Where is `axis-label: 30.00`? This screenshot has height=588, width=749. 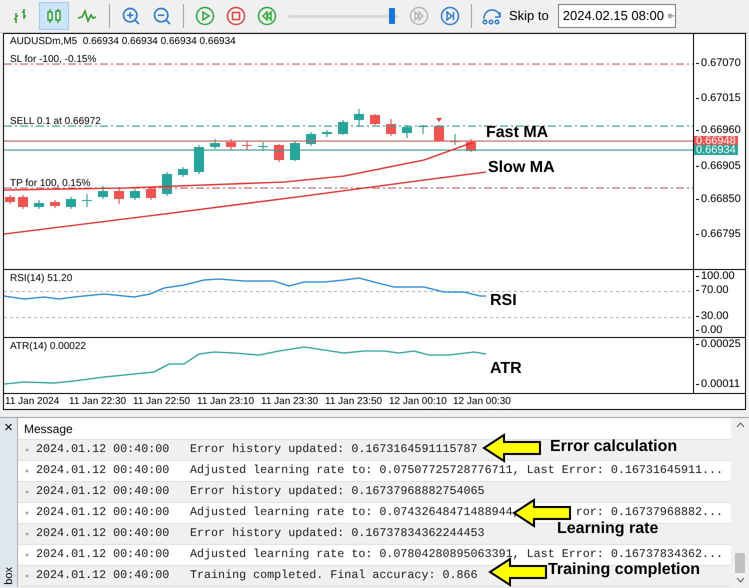
axis-label: 30.00 is located at coordinates (712, 316).